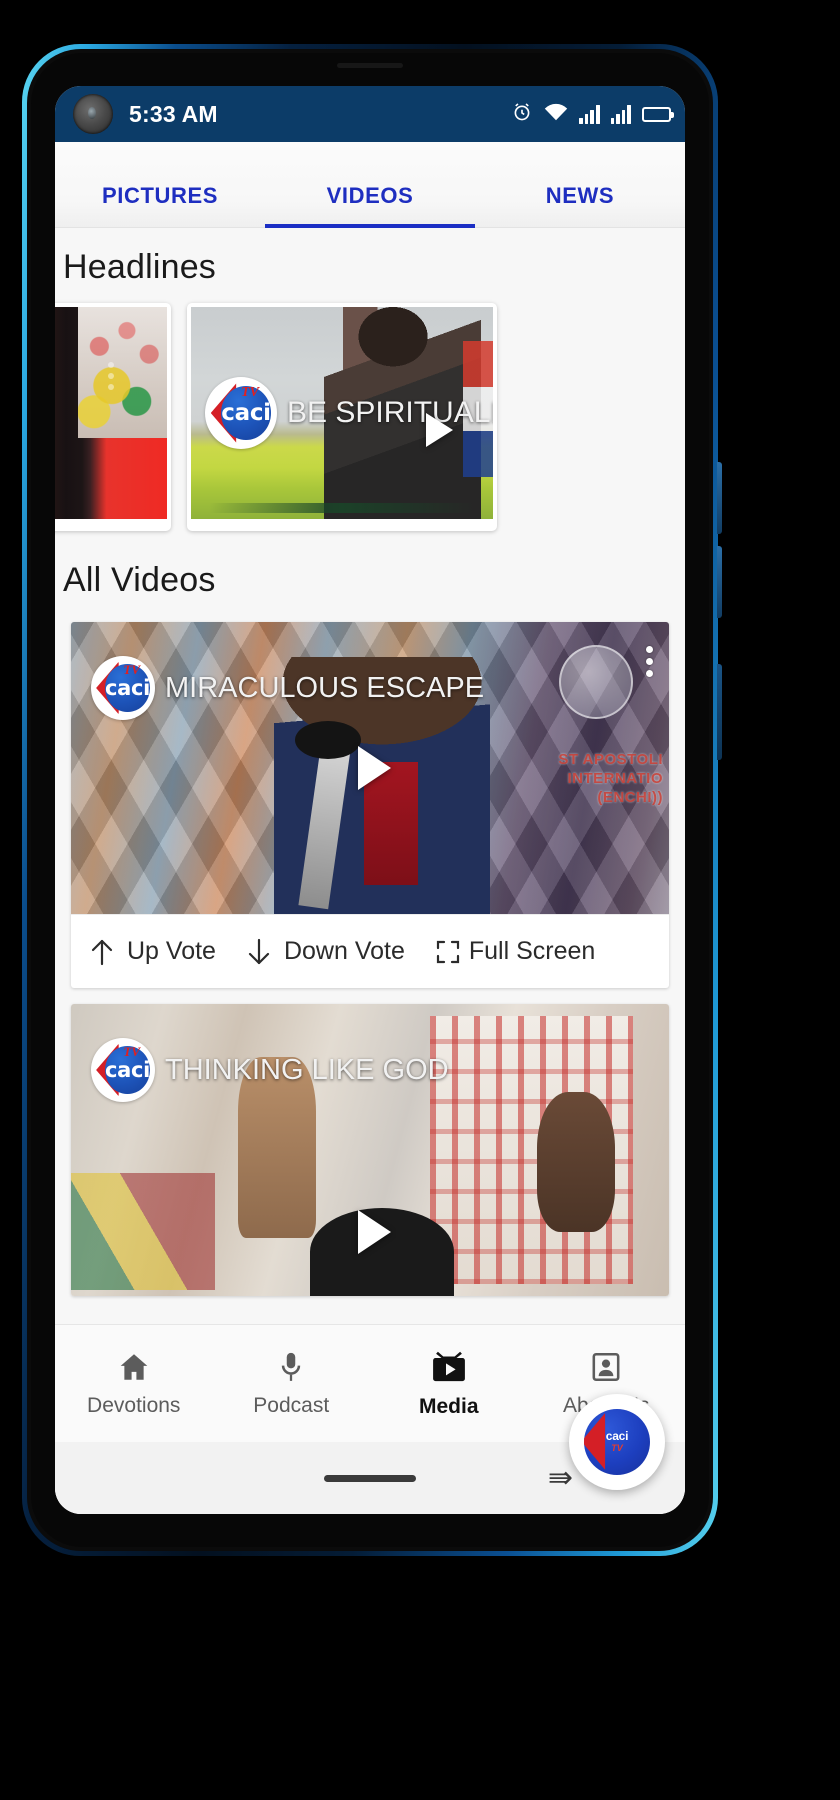 This screenshot has height=1800, width=840. I want to click on full-screen-label: Full Screen, so click(532, 951).